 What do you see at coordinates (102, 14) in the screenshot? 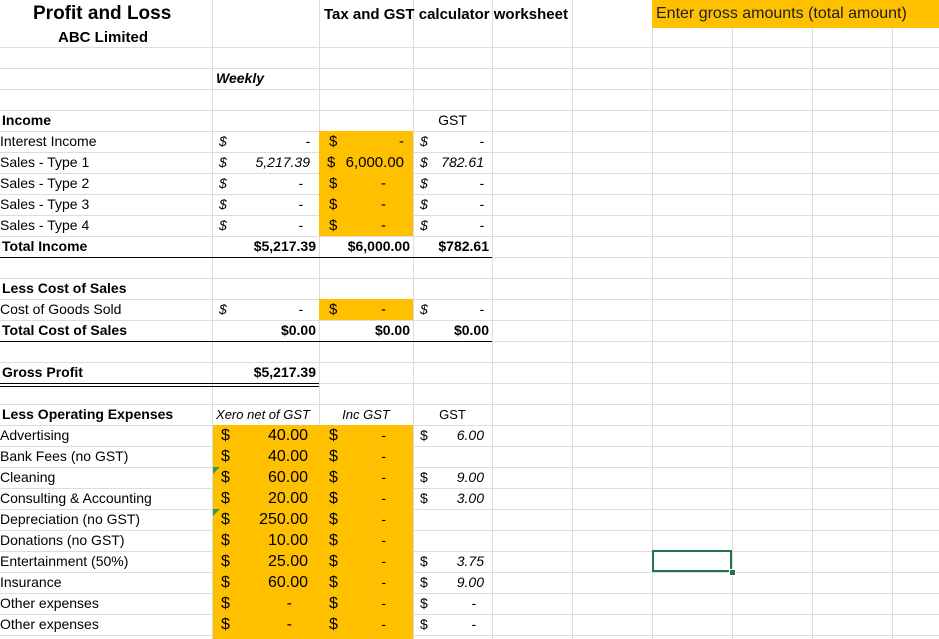
I see `report-title: Profit and Loss` at bounding box center [102, 14].